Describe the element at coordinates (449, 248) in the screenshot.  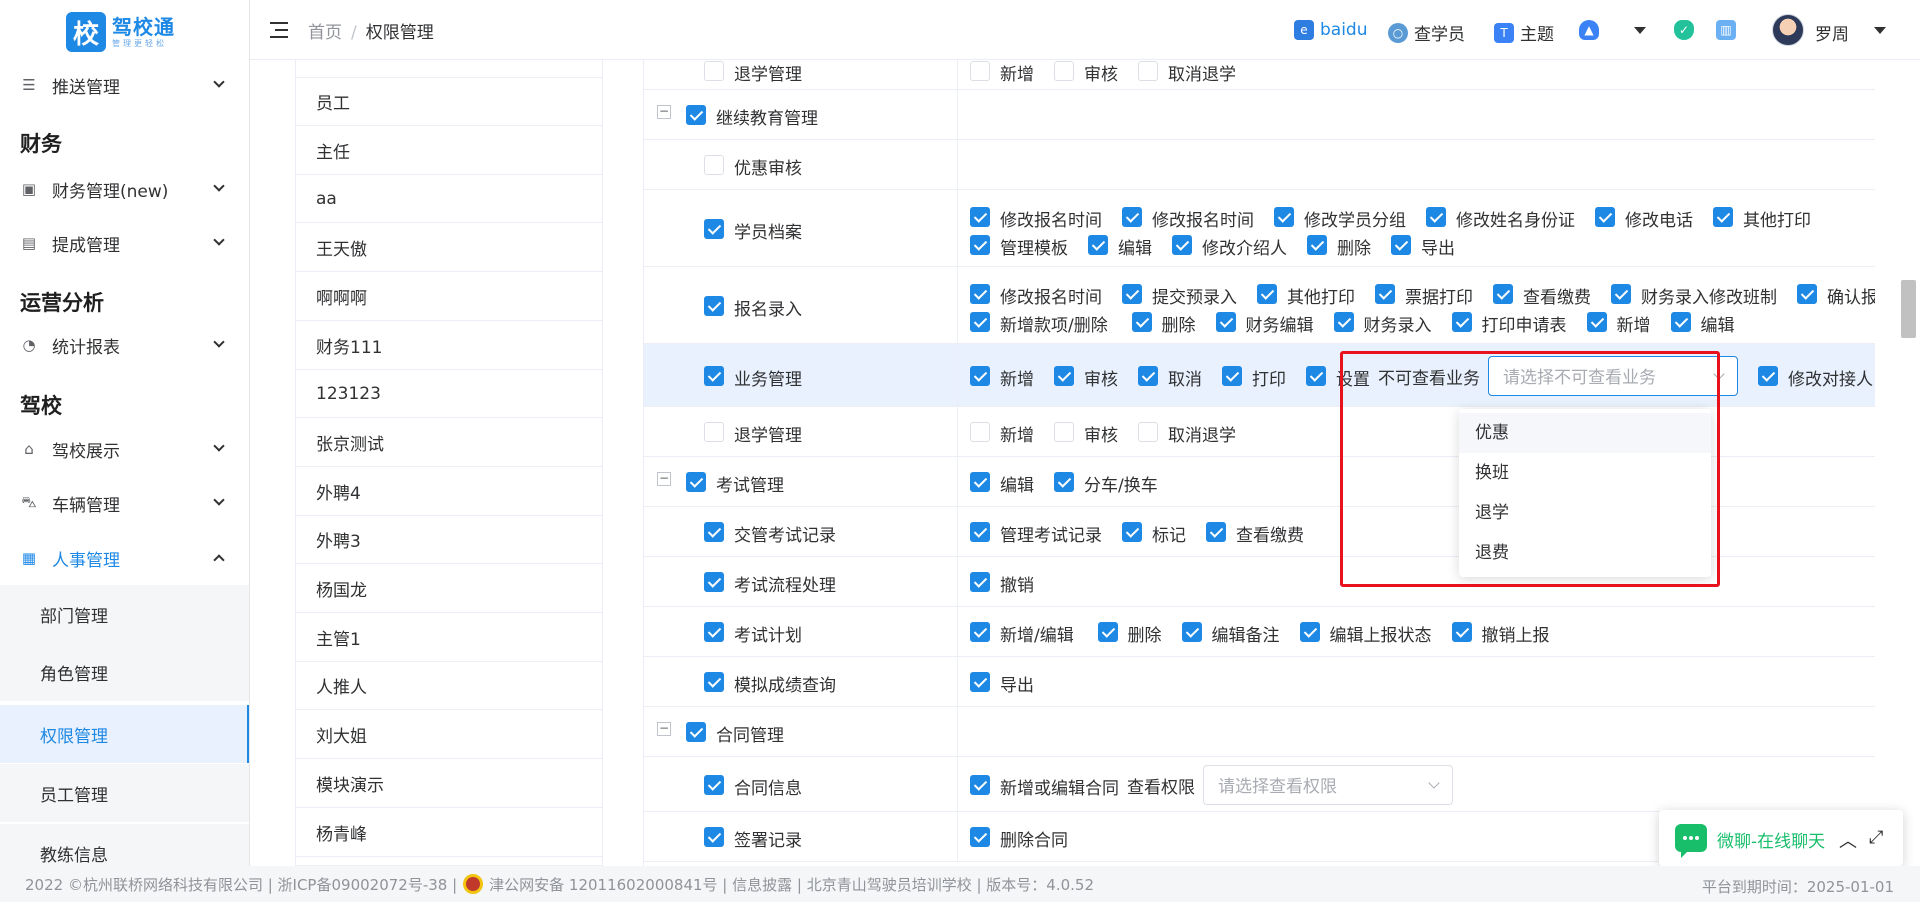
I see `role-row: 王天傲` at that location.